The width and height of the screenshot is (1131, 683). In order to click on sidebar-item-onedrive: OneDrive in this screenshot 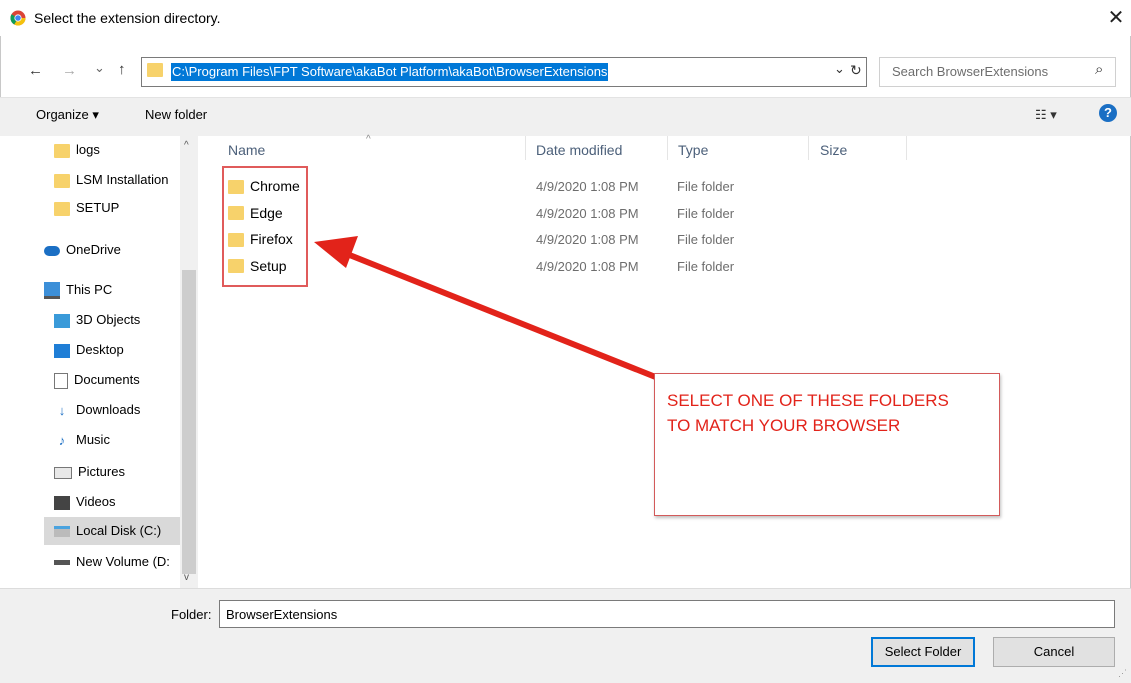, I will do `click(126, 250)`.